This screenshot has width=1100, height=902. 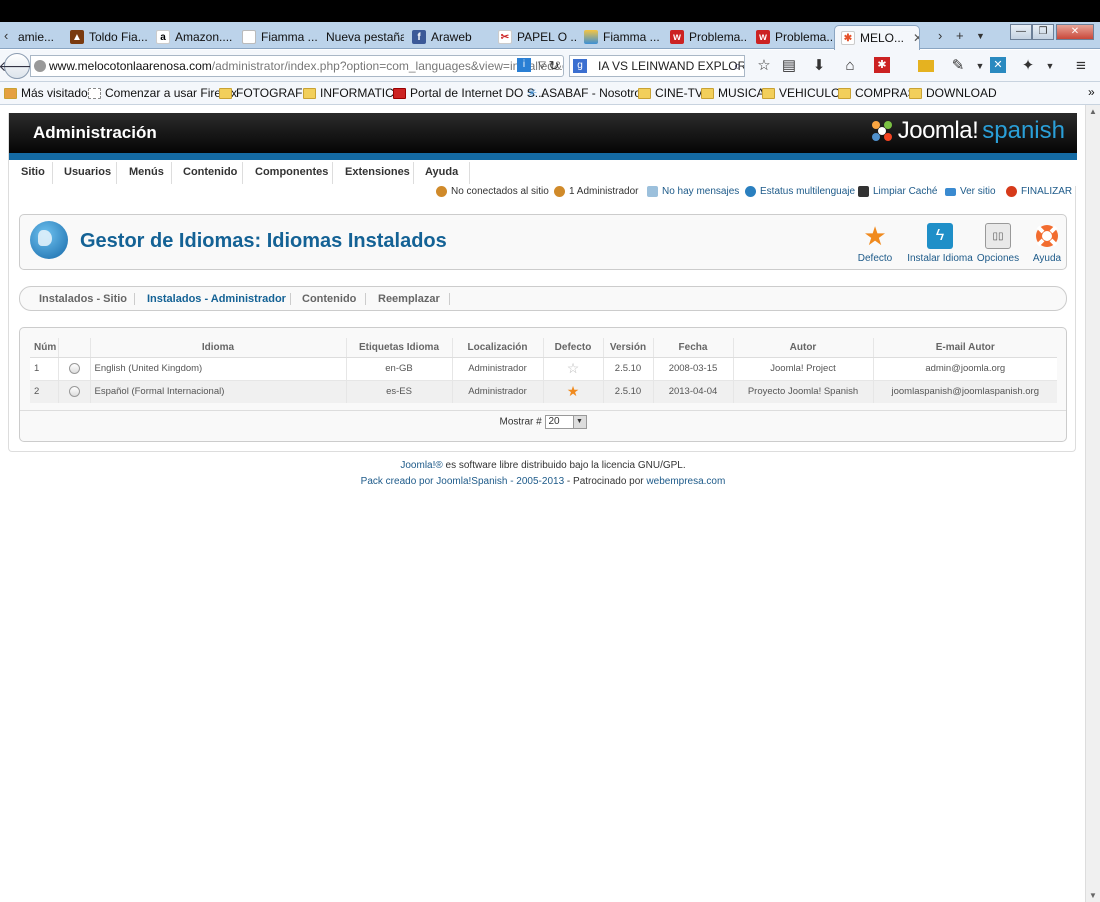 What do you see at coordinates (218, 348) in the screenshot?
I see `col-language: Idioma` at bounding box center [218, 348].